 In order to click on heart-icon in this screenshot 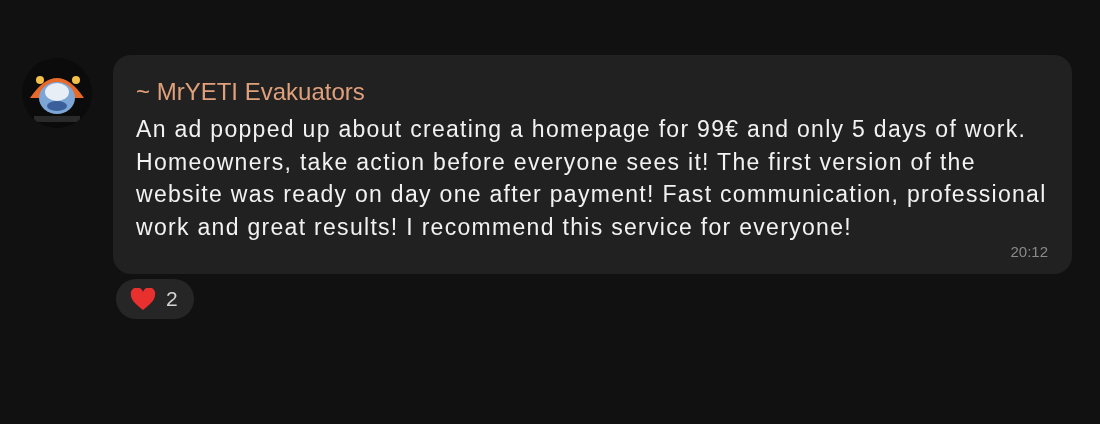, I will do `click(143, 299)`.